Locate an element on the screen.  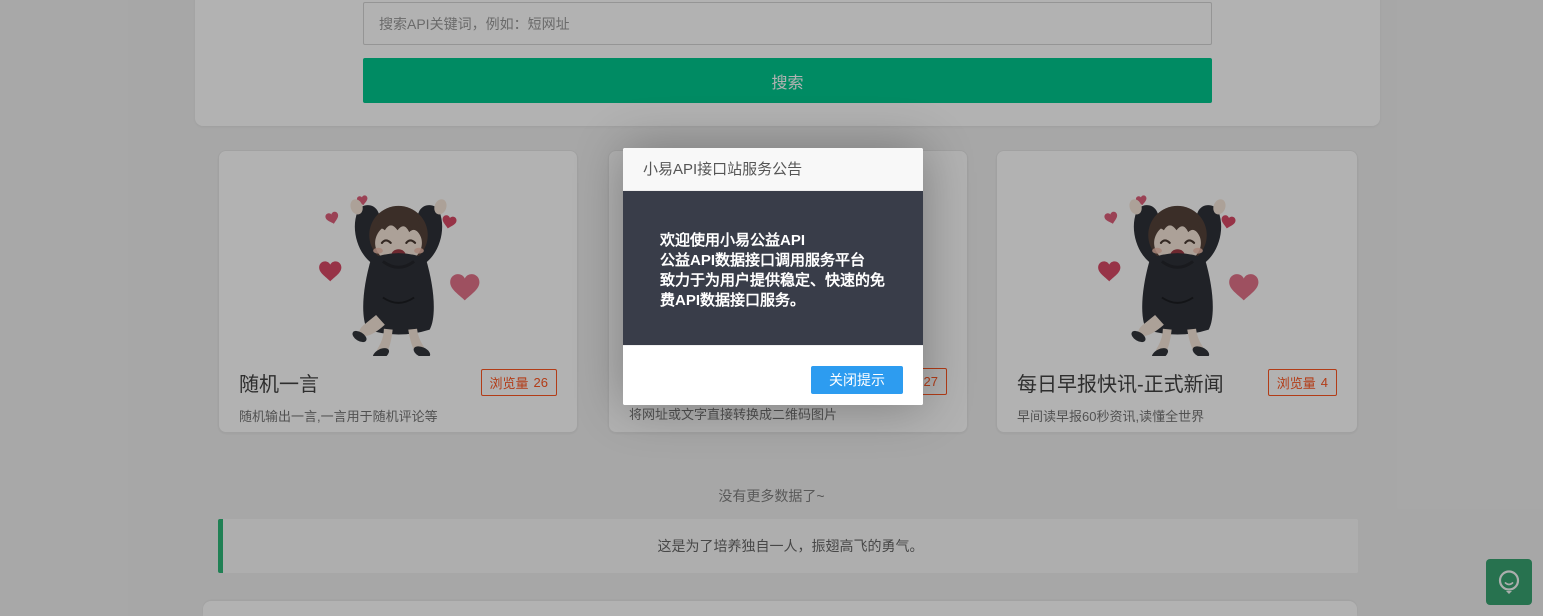
modal-body-line: 致力于为用户提供稳定、快速的免费API数据接口服务。 is located at coordinates (773, 290).